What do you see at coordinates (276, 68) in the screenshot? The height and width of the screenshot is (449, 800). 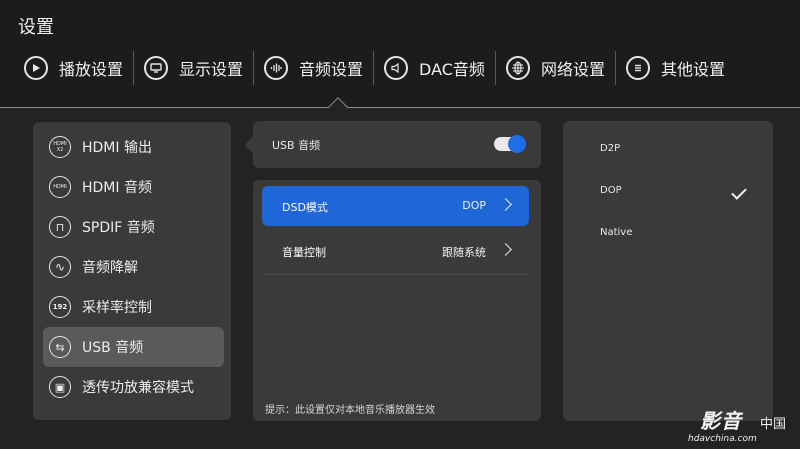 I see `audio-wave-icon` at bounding box center [276, 68].